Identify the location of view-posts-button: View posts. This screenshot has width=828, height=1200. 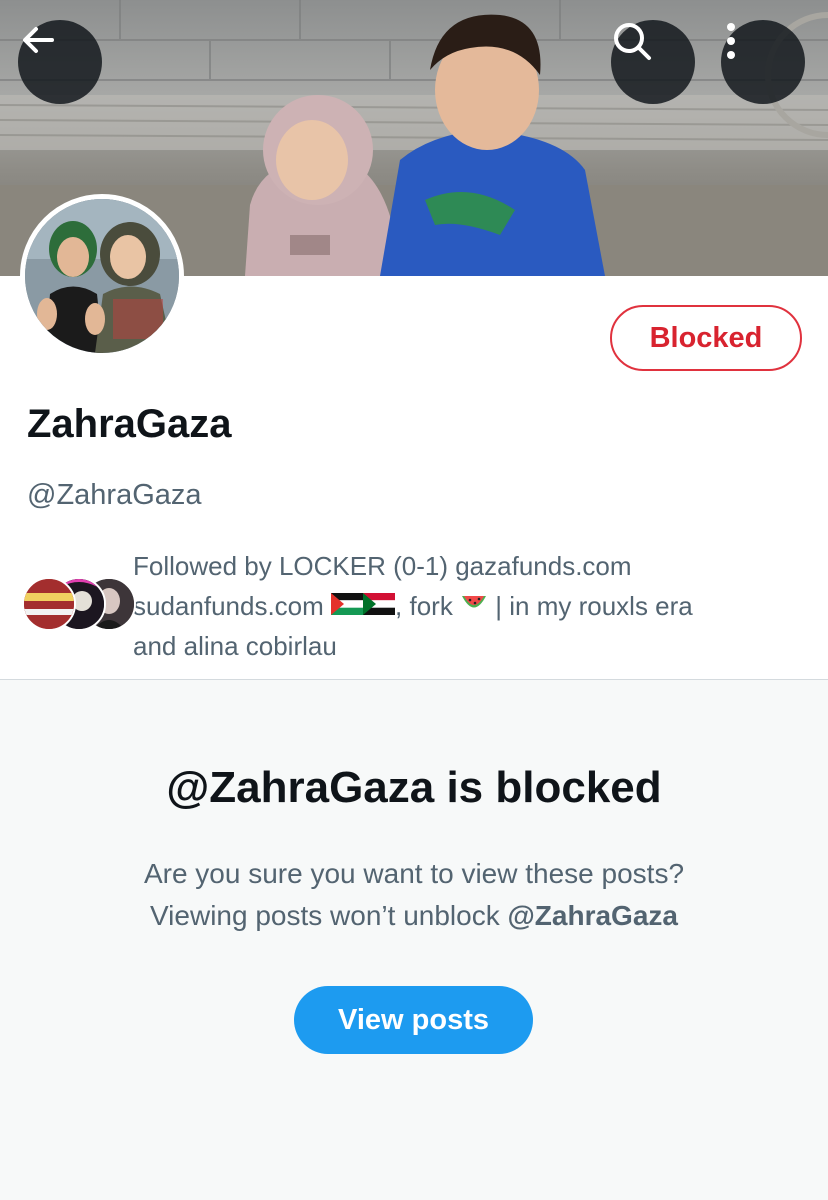
(413, 1020).